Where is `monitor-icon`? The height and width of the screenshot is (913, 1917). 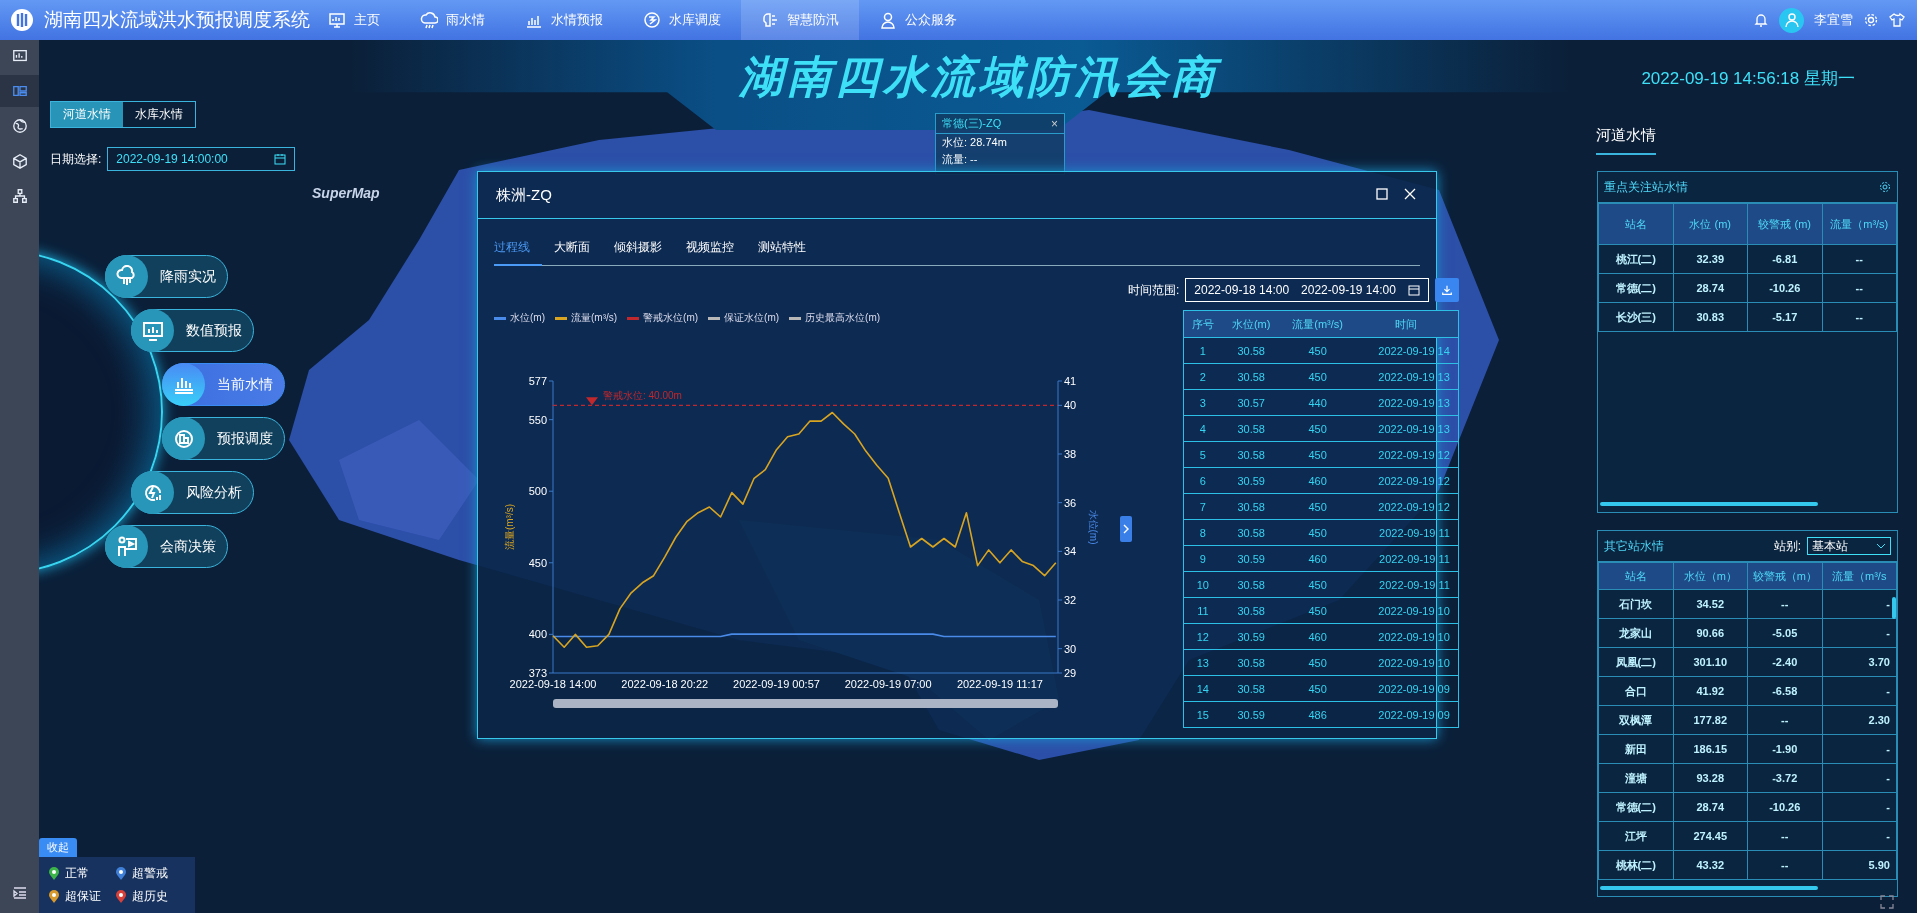
monitor-icon is located at coordinates (337, 20).